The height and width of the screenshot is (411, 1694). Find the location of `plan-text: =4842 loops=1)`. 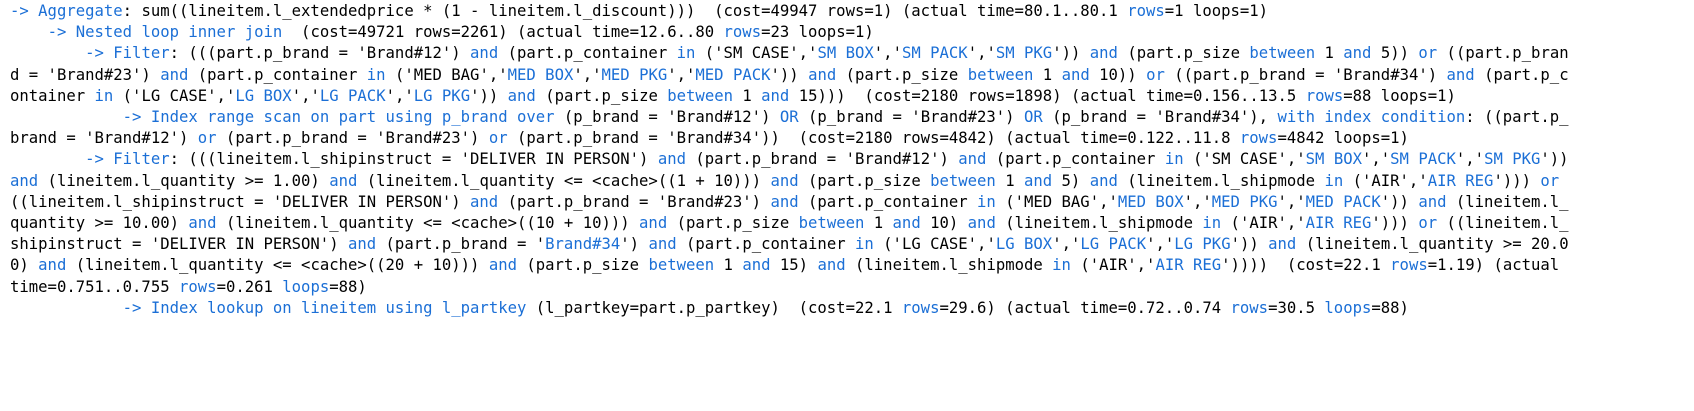

plan-text: =4842 loops=1) is located at coordinates (1343, 138).